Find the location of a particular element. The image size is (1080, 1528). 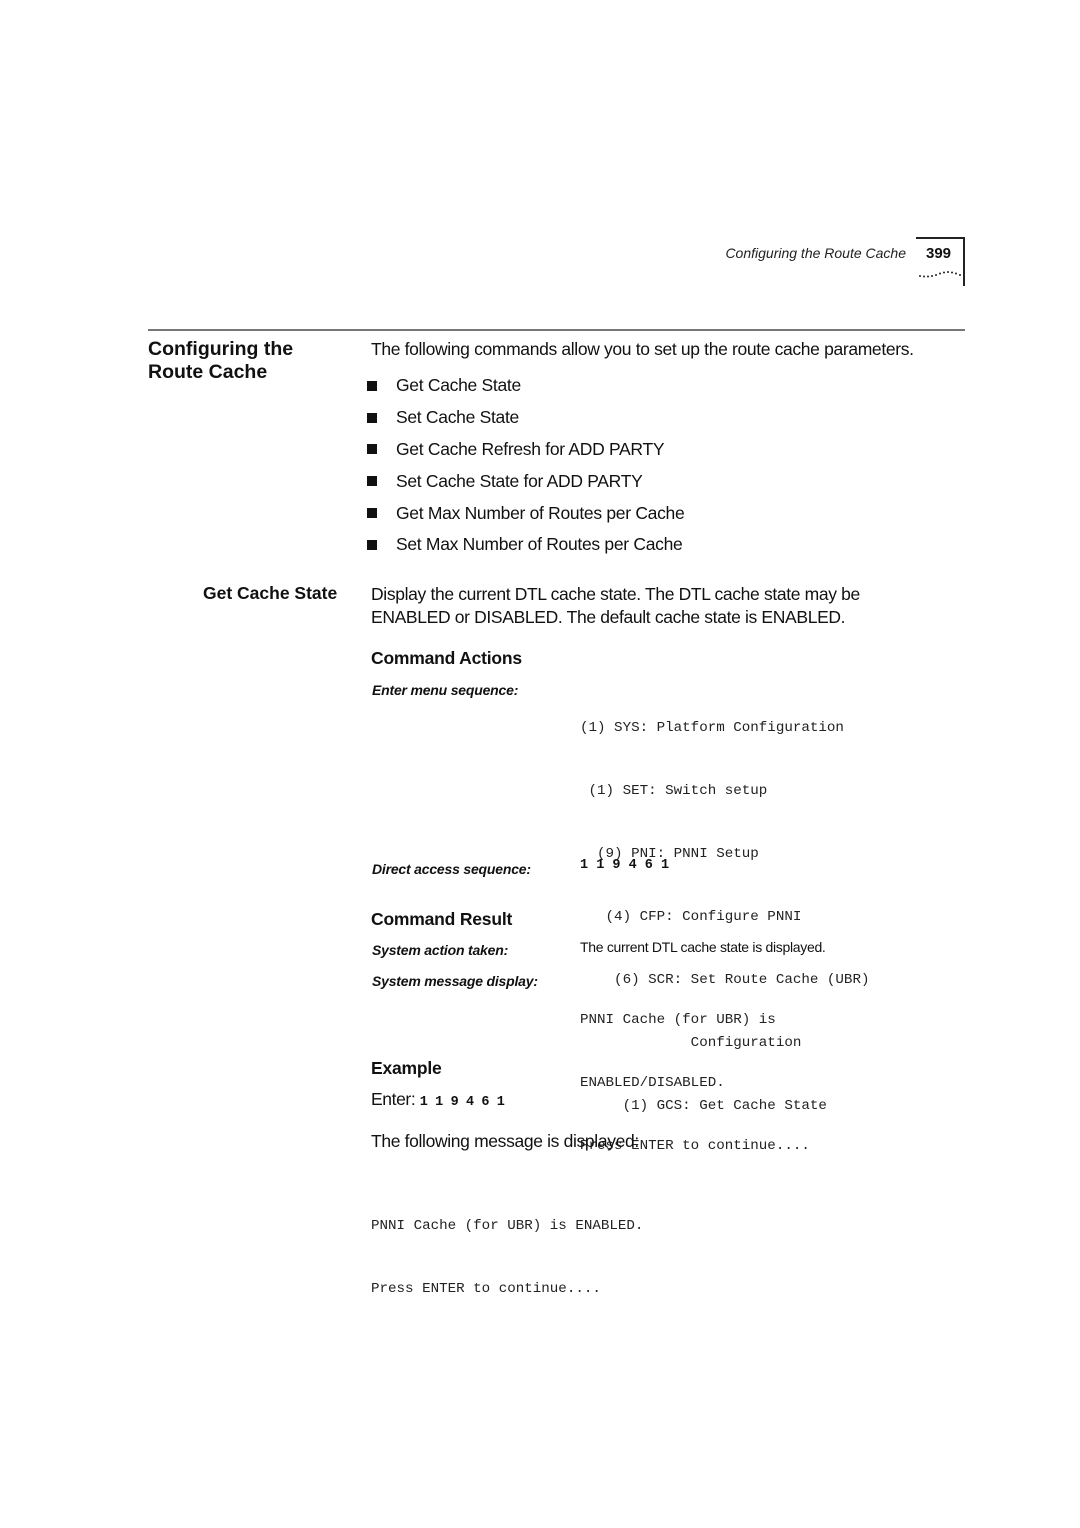

section-title: Configuring the Route Cache is located at coordinates (220, 361).